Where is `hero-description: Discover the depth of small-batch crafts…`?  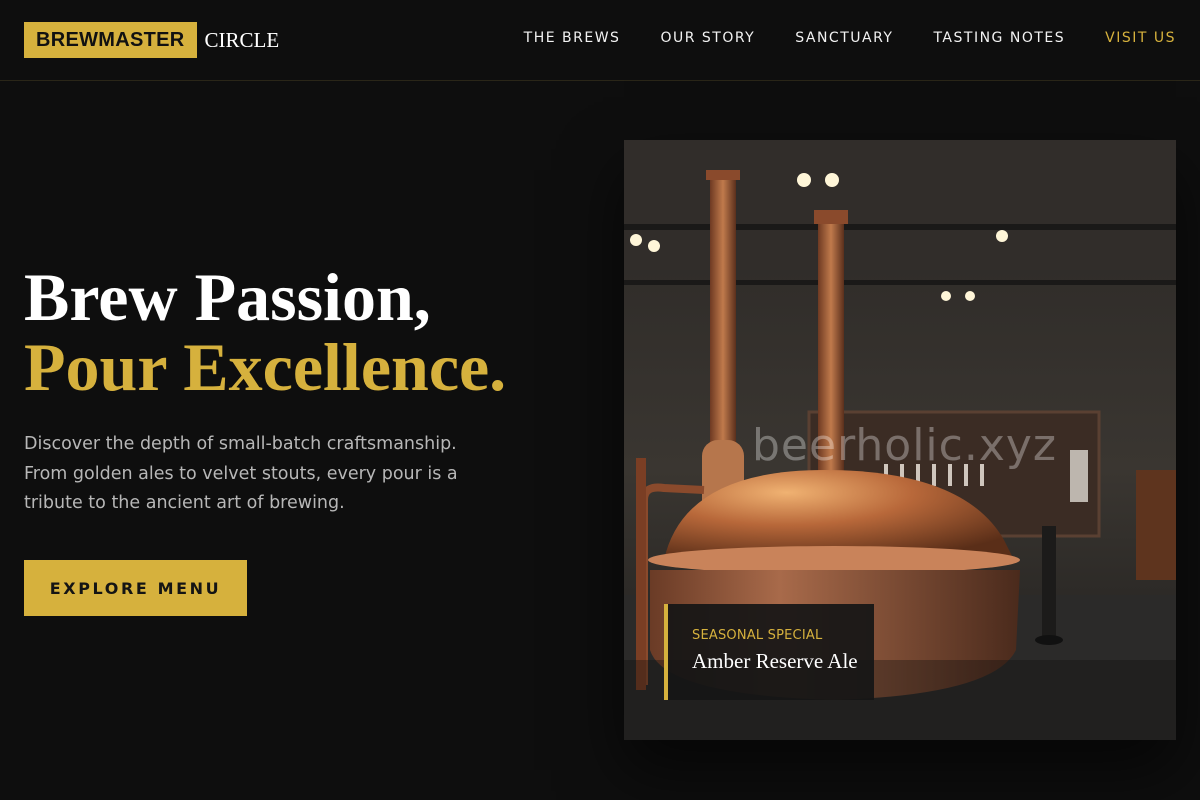
hero-description: Discover the depth of small-batch crafts… is located at coordinates (241, 473).